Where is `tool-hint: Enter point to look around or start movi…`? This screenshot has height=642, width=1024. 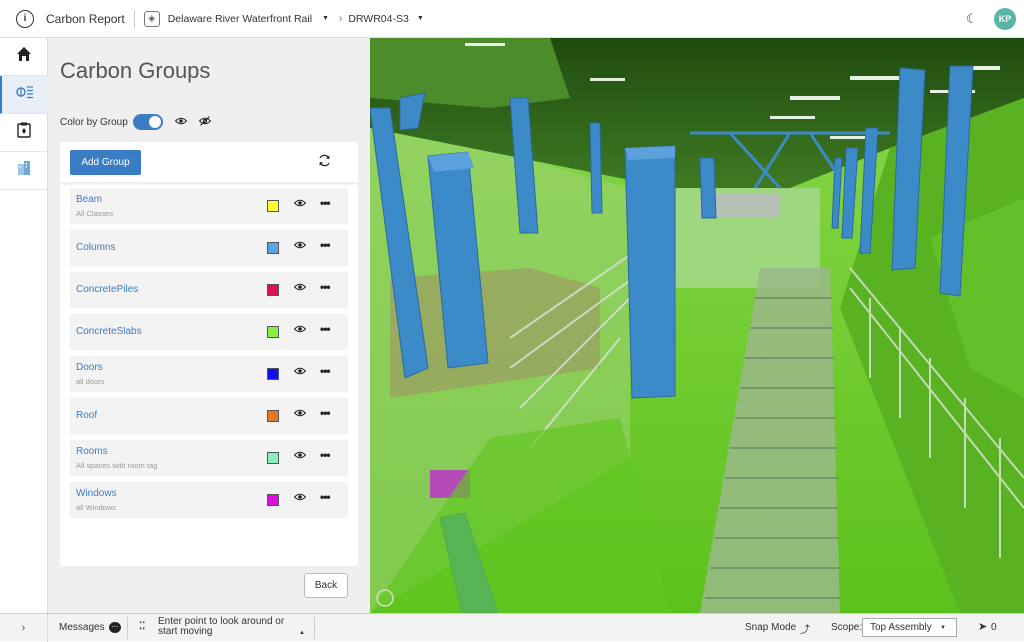
tool-hint: Enter point to look around or start movi… is located at coordinates (221, 626).